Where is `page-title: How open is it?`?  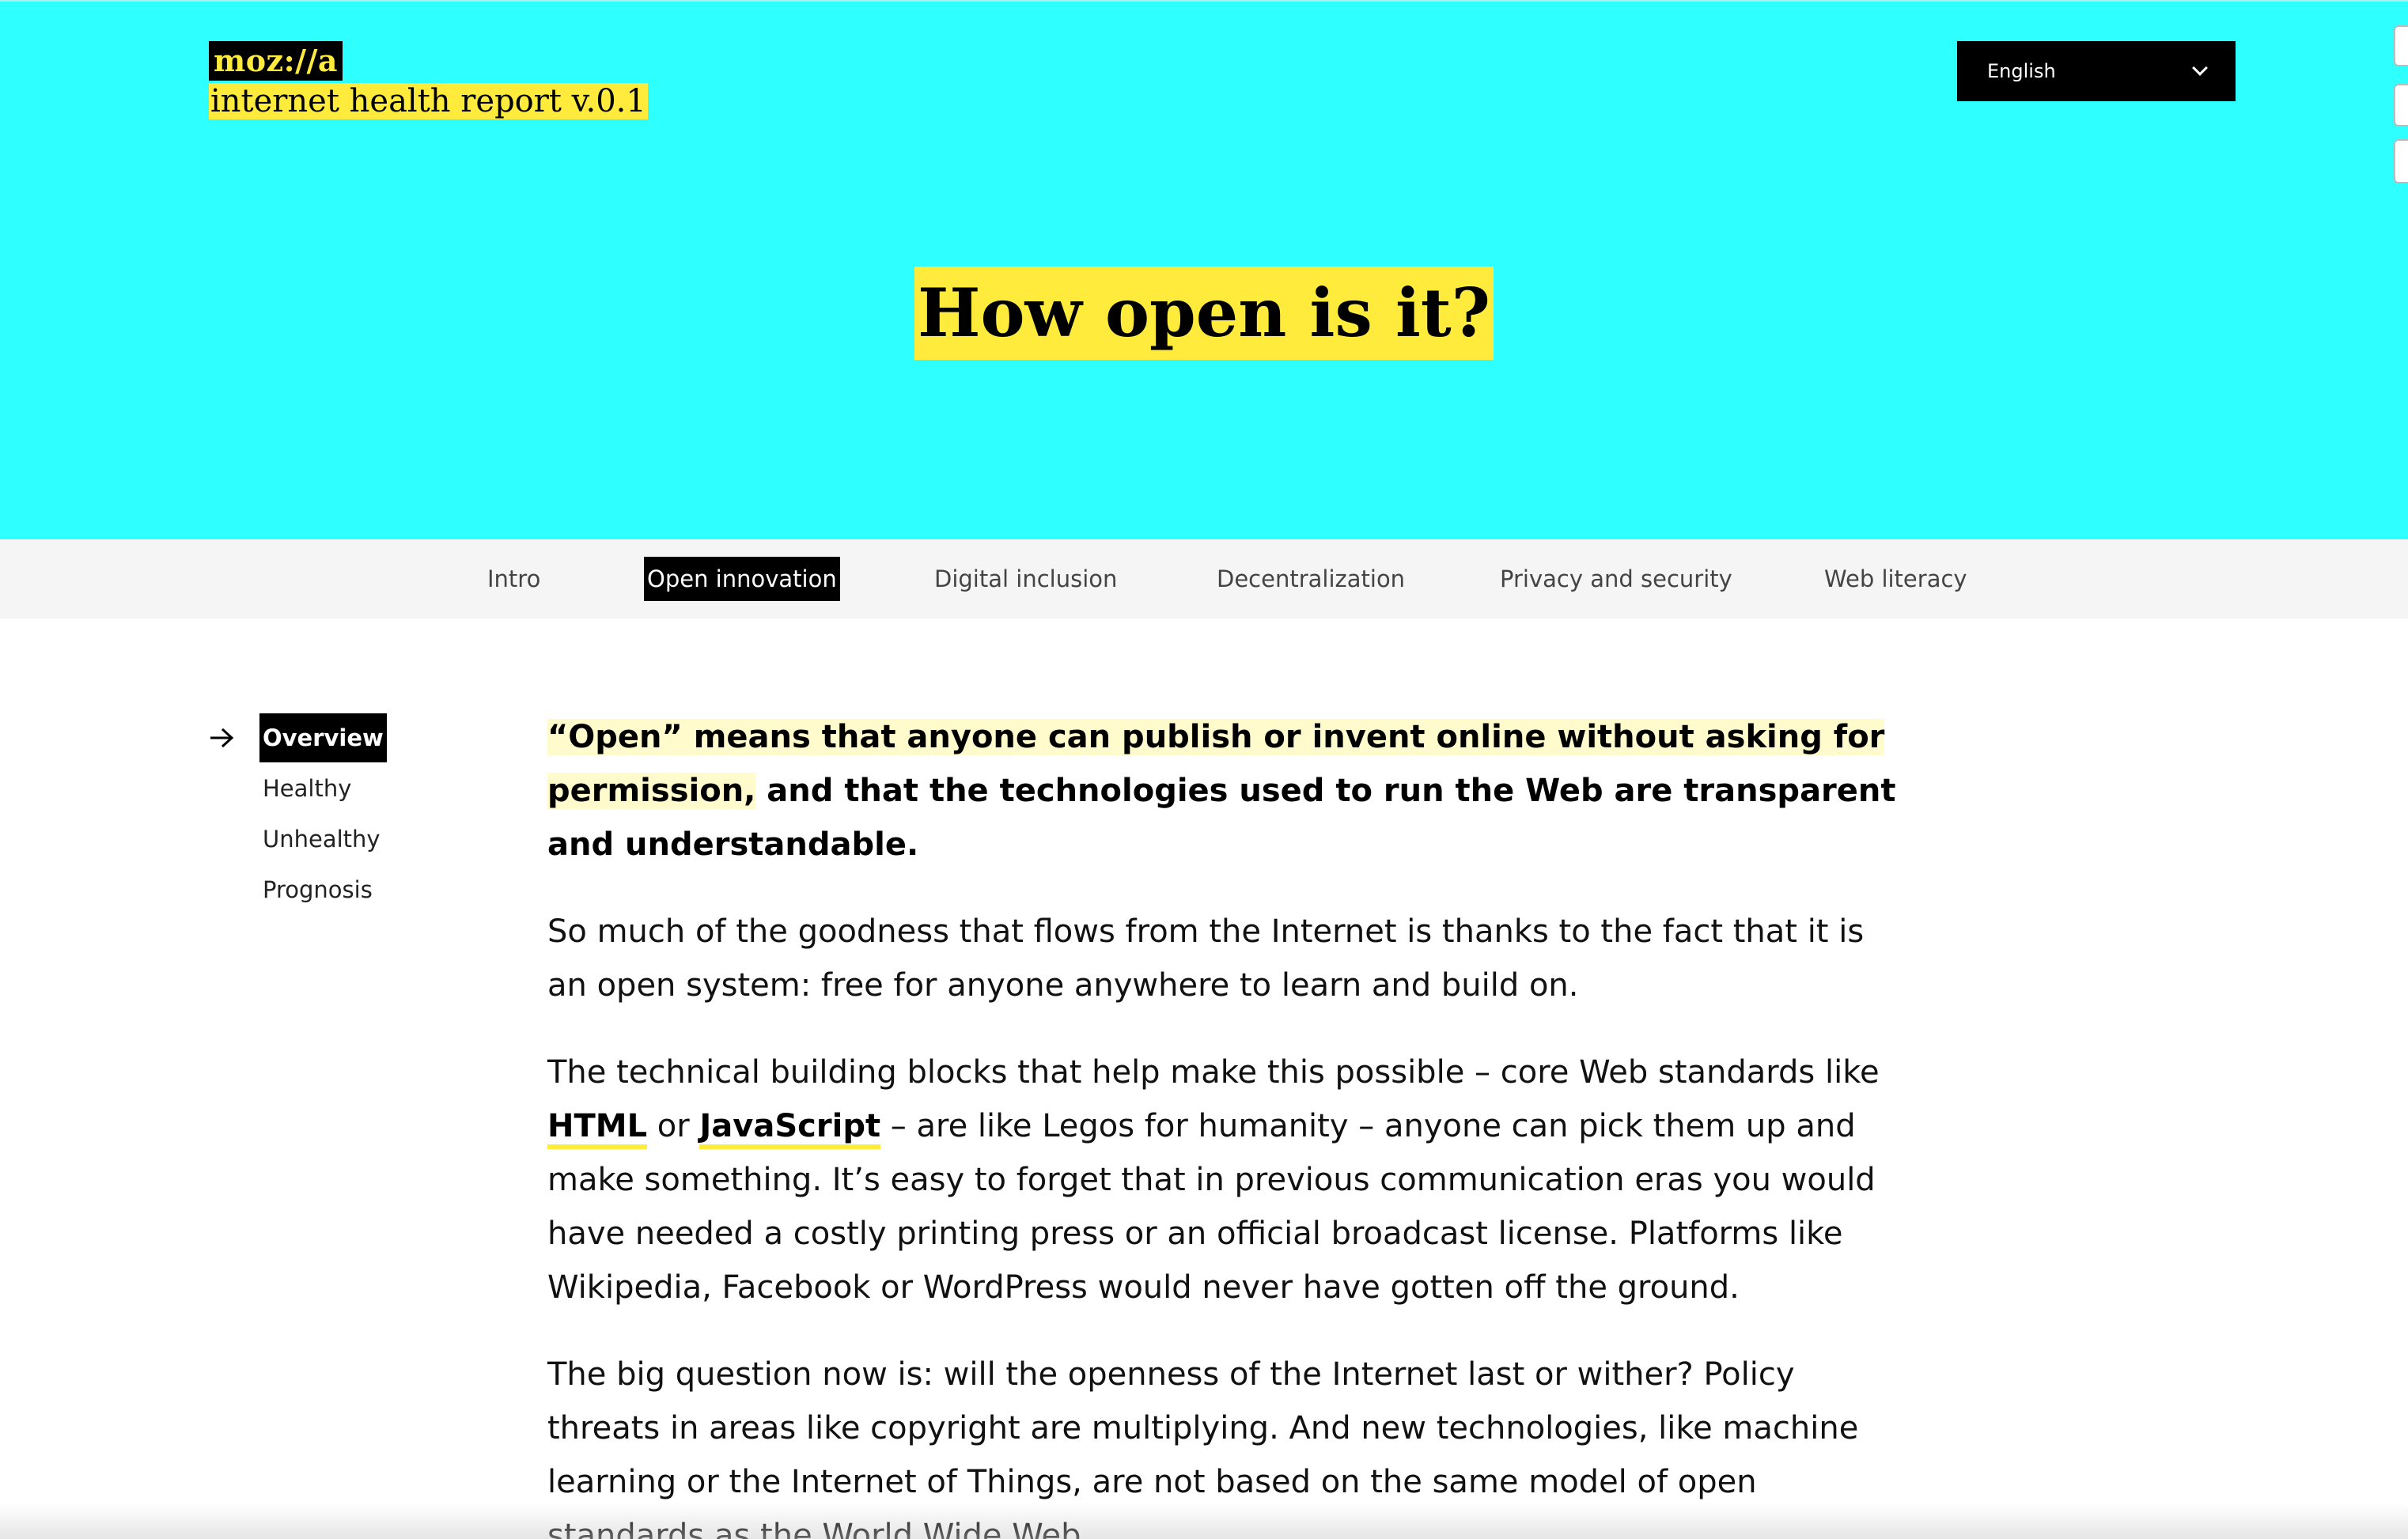
page-title: How open is it? is located at coordinates (1204, 314).